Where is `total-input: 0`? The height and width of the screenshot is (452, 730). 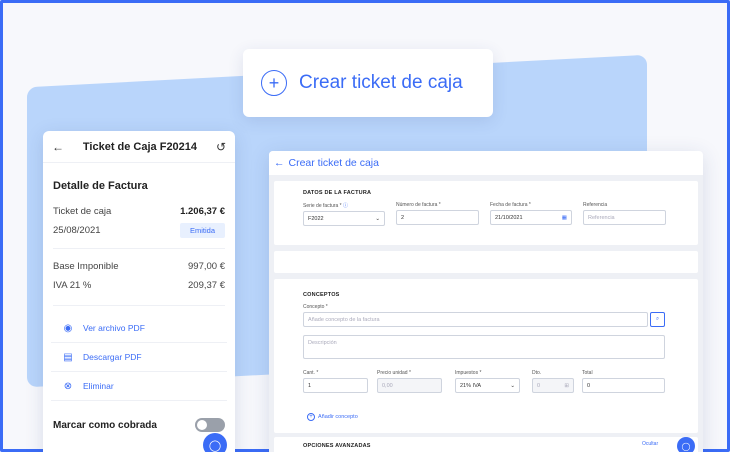 total-input: 0 is located at coordinates (623, 385).